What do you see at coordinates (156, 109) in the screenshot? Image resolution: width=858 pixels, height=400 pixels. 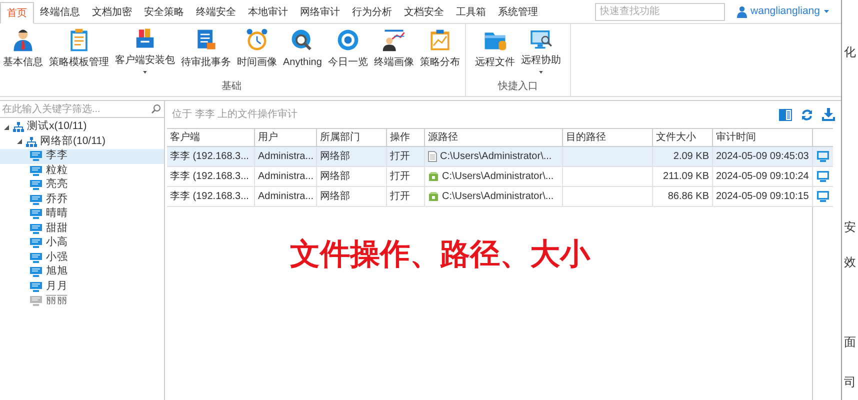 I see `search-icon` at bounding box center [156, 109].